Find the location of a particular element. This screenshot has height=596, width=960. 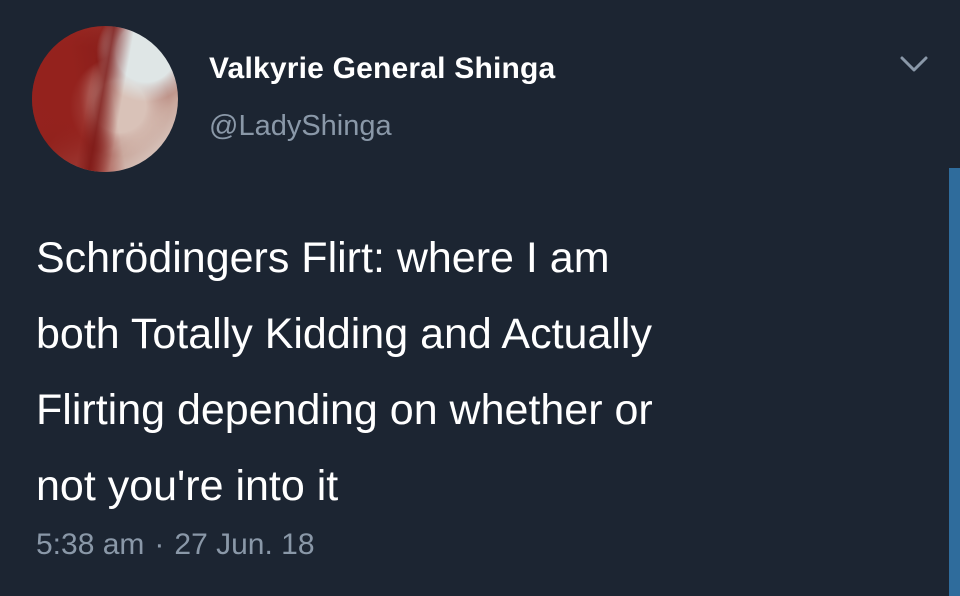

display-name: Valkyrie General Shinga is located at coordinates (382, 69).